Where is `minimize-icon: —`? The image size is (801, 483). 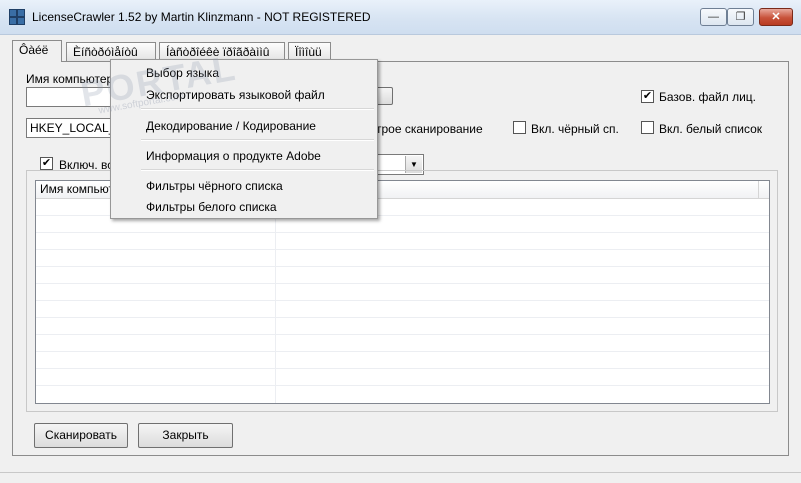
minimize-icon: — is located at coordinates (713, 17).